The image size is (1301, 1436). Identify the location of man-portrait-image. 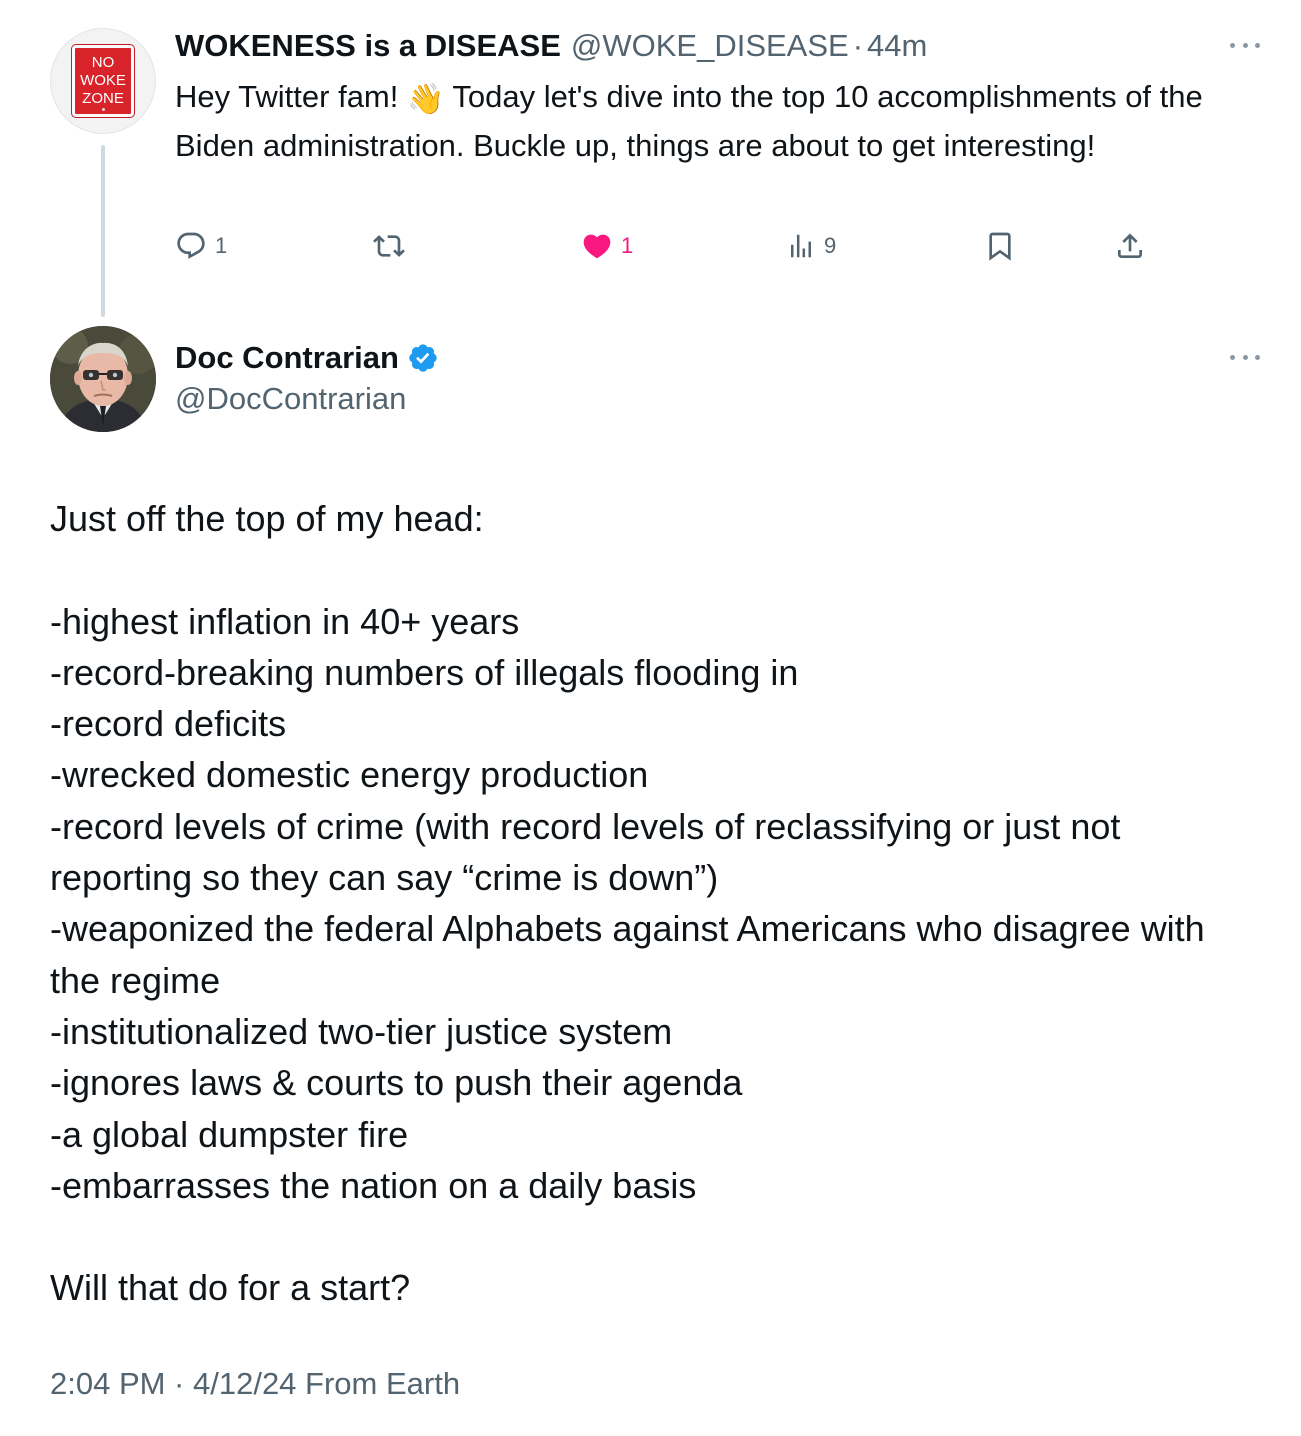
(103, 379).